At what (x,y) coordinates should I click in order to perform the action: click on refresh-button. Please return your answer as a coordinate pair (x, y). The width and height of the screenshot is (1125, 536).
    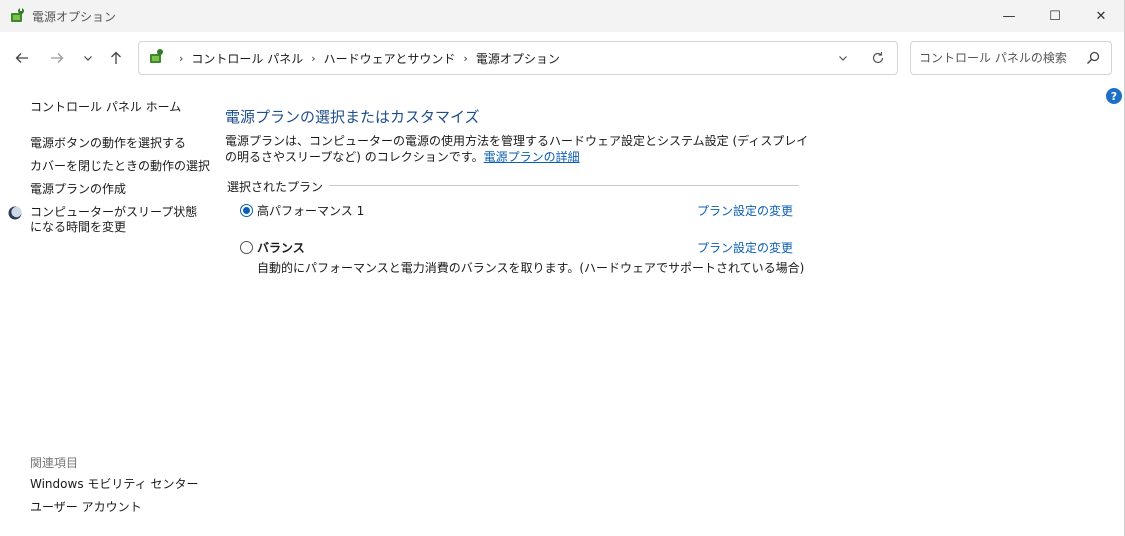
    Looking at the image, I should click on (878, 58).